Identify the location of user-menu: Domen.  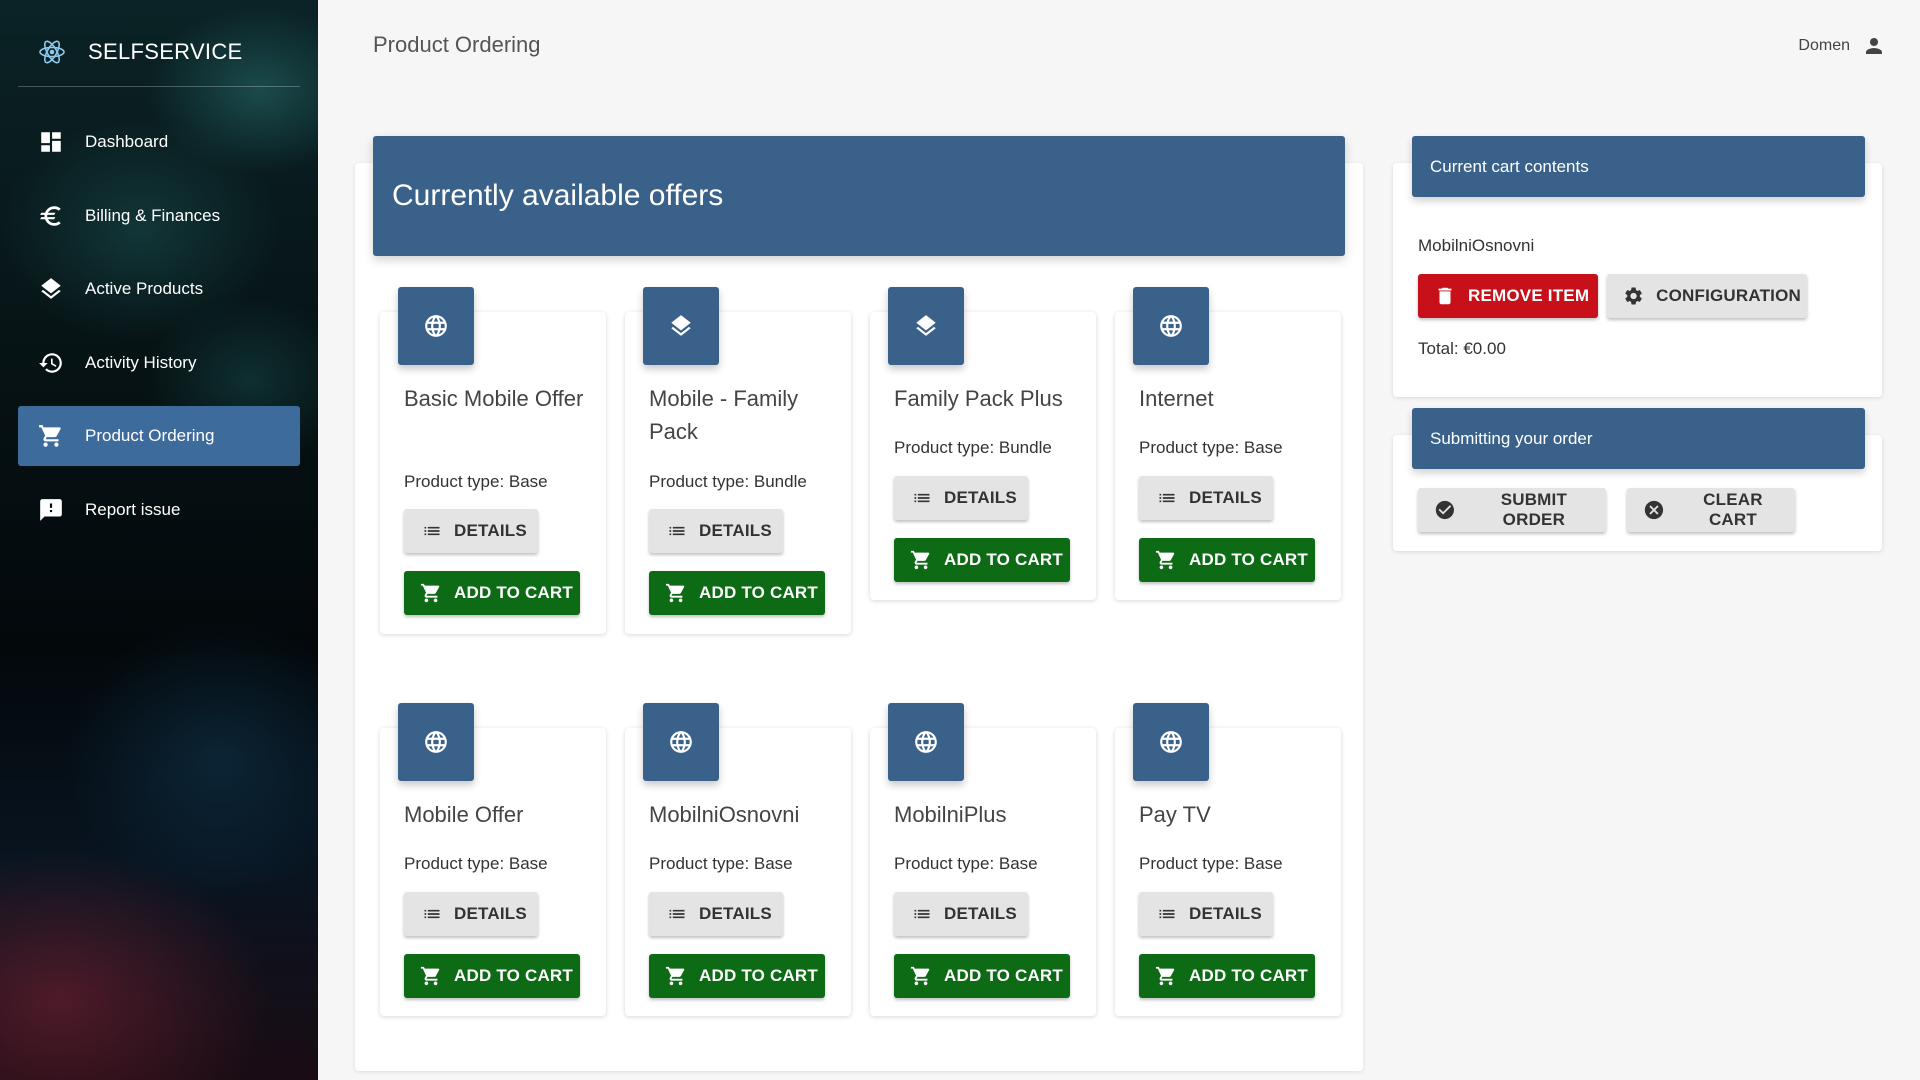
(1842, 46).